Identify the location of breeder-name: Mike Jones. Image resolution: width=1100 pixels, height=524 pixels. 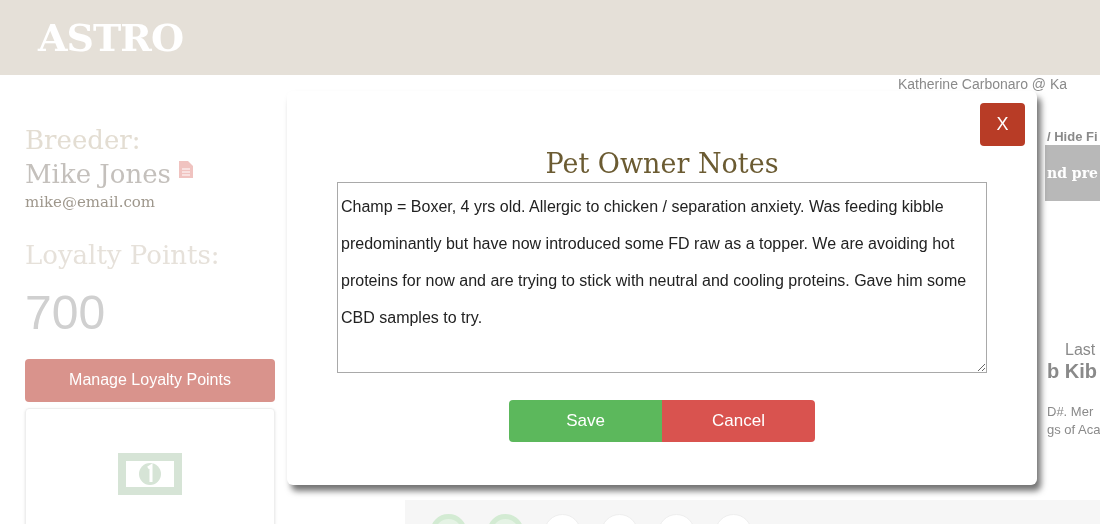
(98, 174).